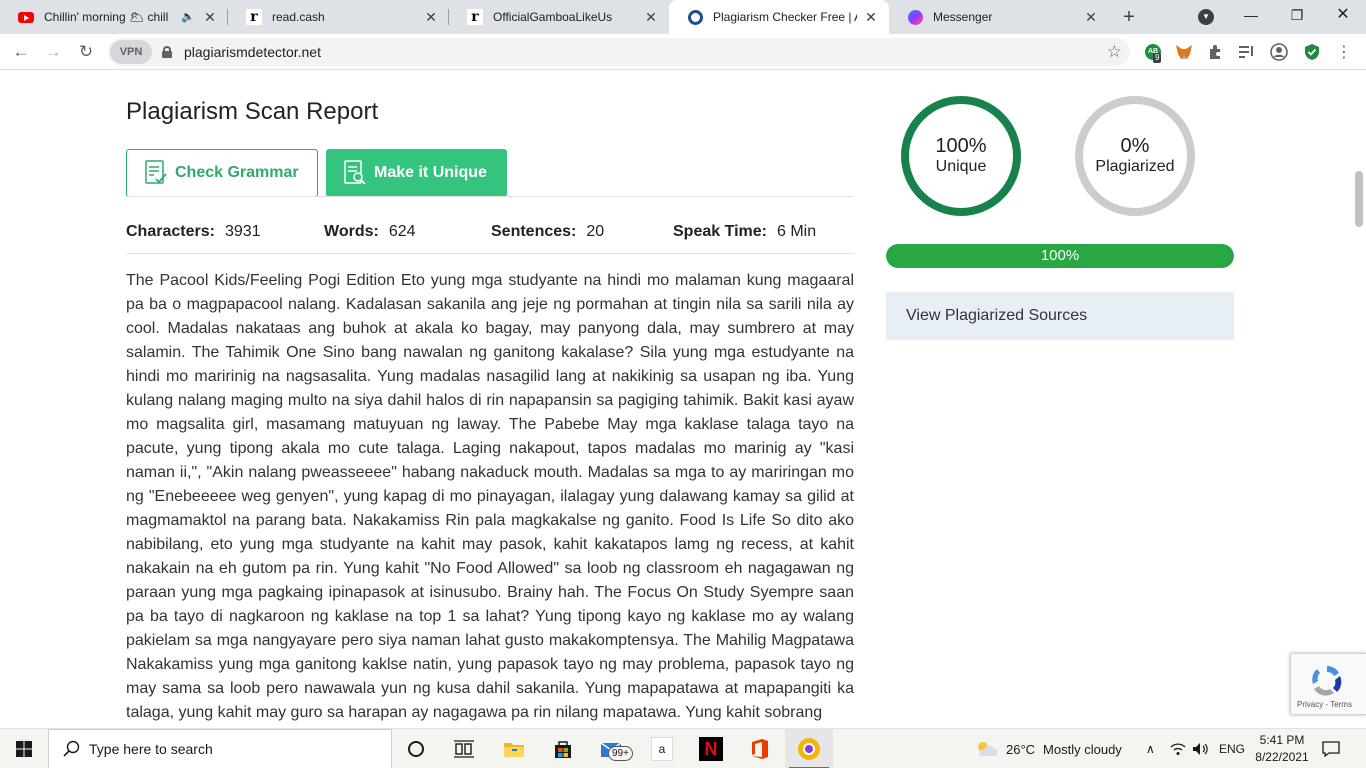 The width and height of the screenshot is (1366, 768). Describe the element at coordinates (1343, 15) in the screenshot. I see `close-window-button: ✕` at that location.